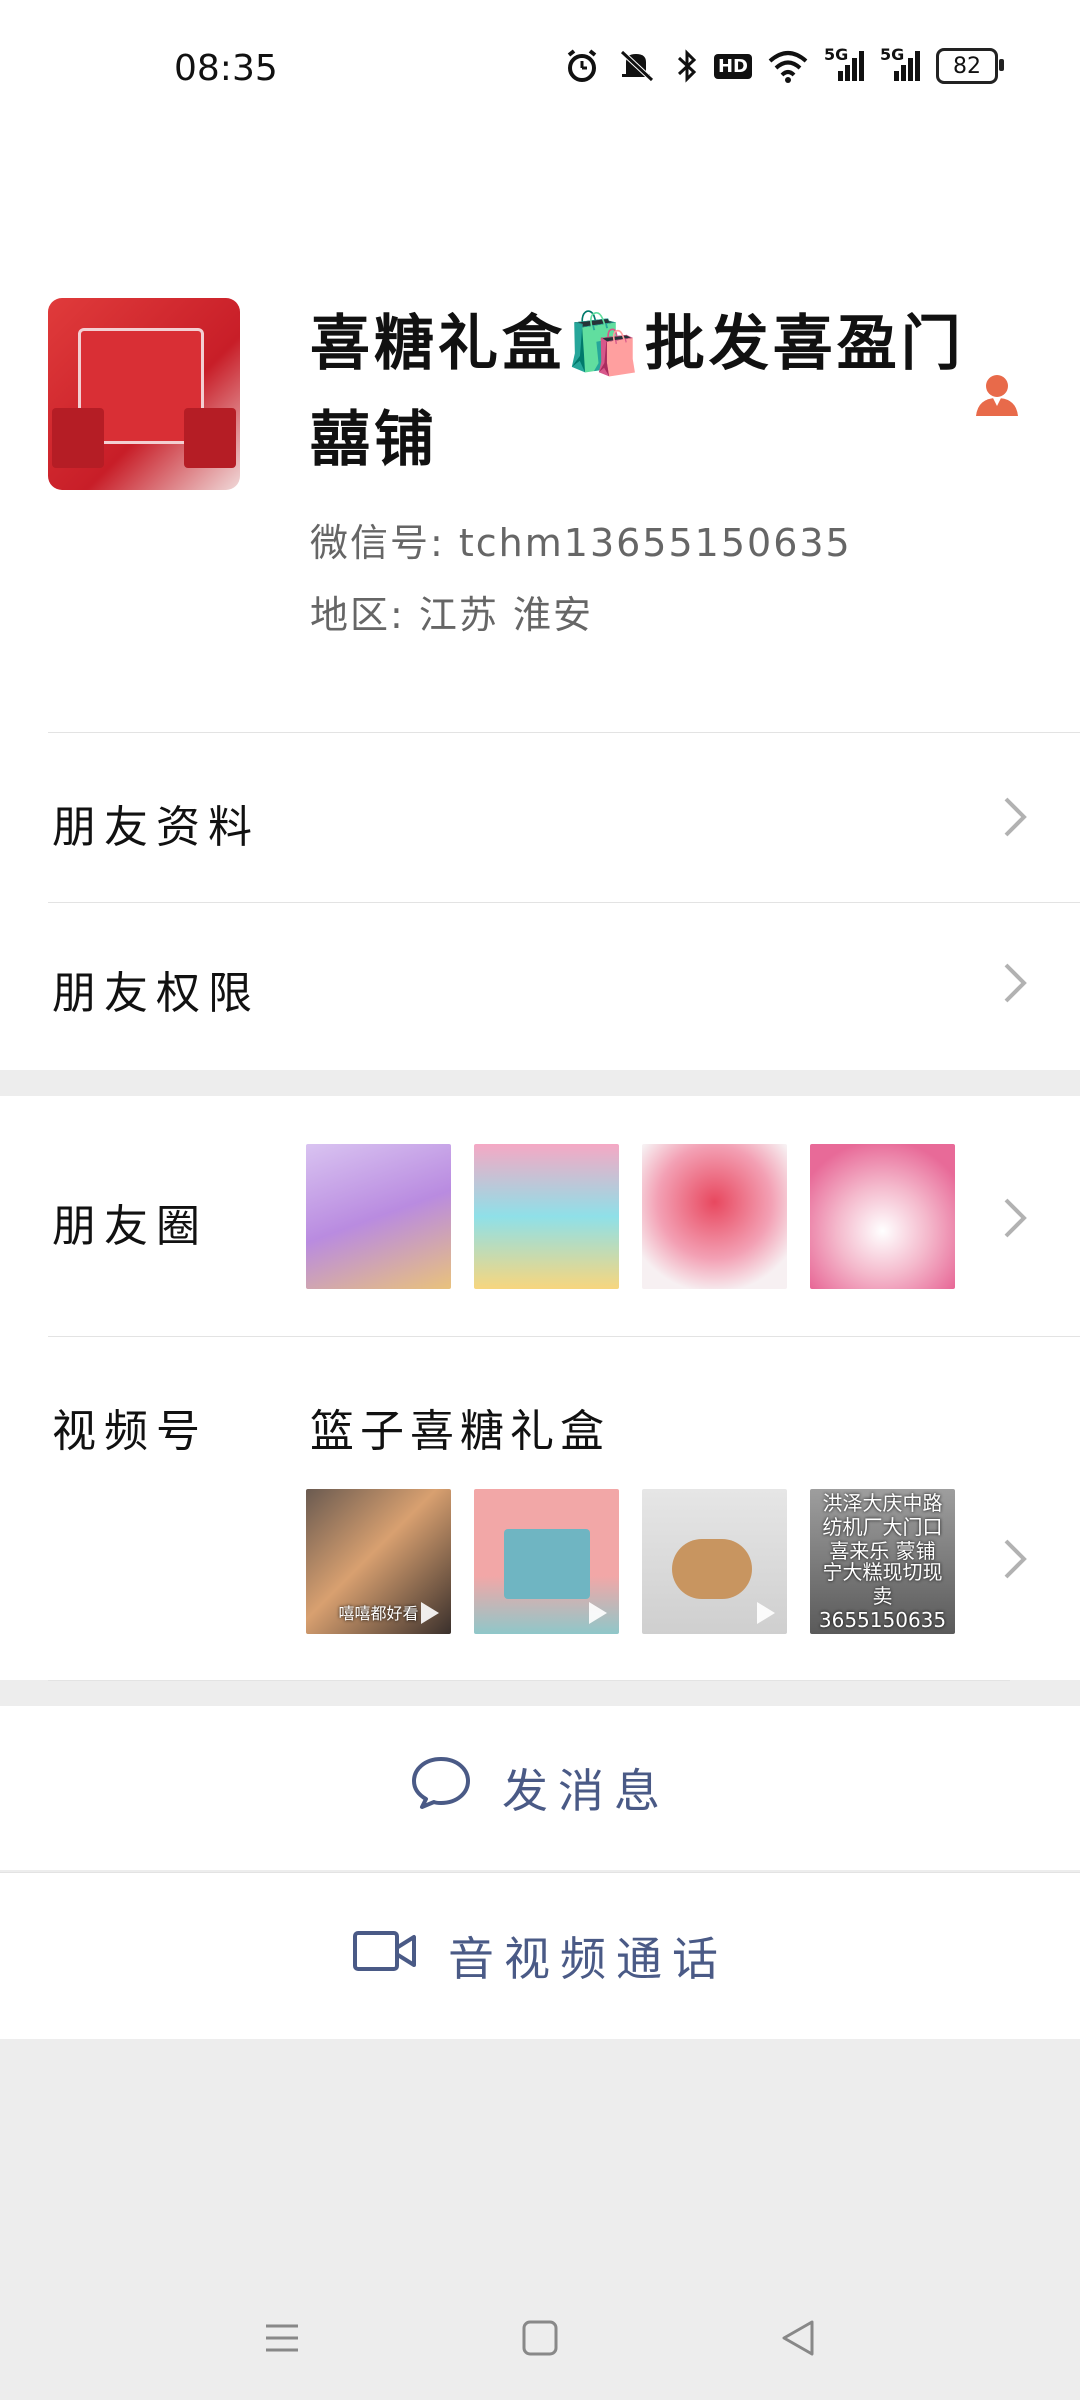 This screenshot has height=2400, width=1080. Describe the element at coordinates (687, 66) in the screenshot. I see `bluetooth-icon` at that location.